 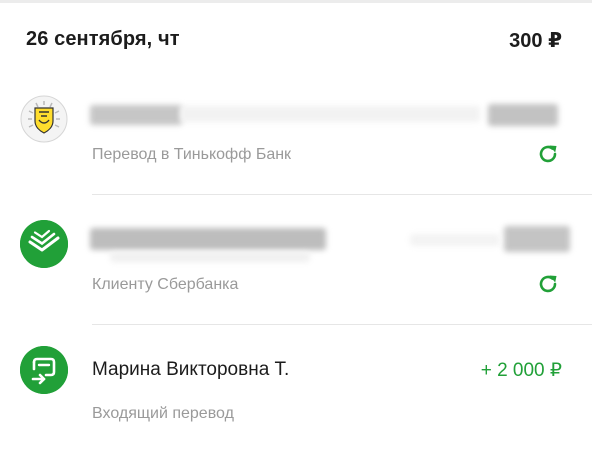 What do you see at coordinates (165, 284) in the screenshot?
I see `transaction-subtitle: Клиенту Сбербанка` at bounding box center [165, 284].